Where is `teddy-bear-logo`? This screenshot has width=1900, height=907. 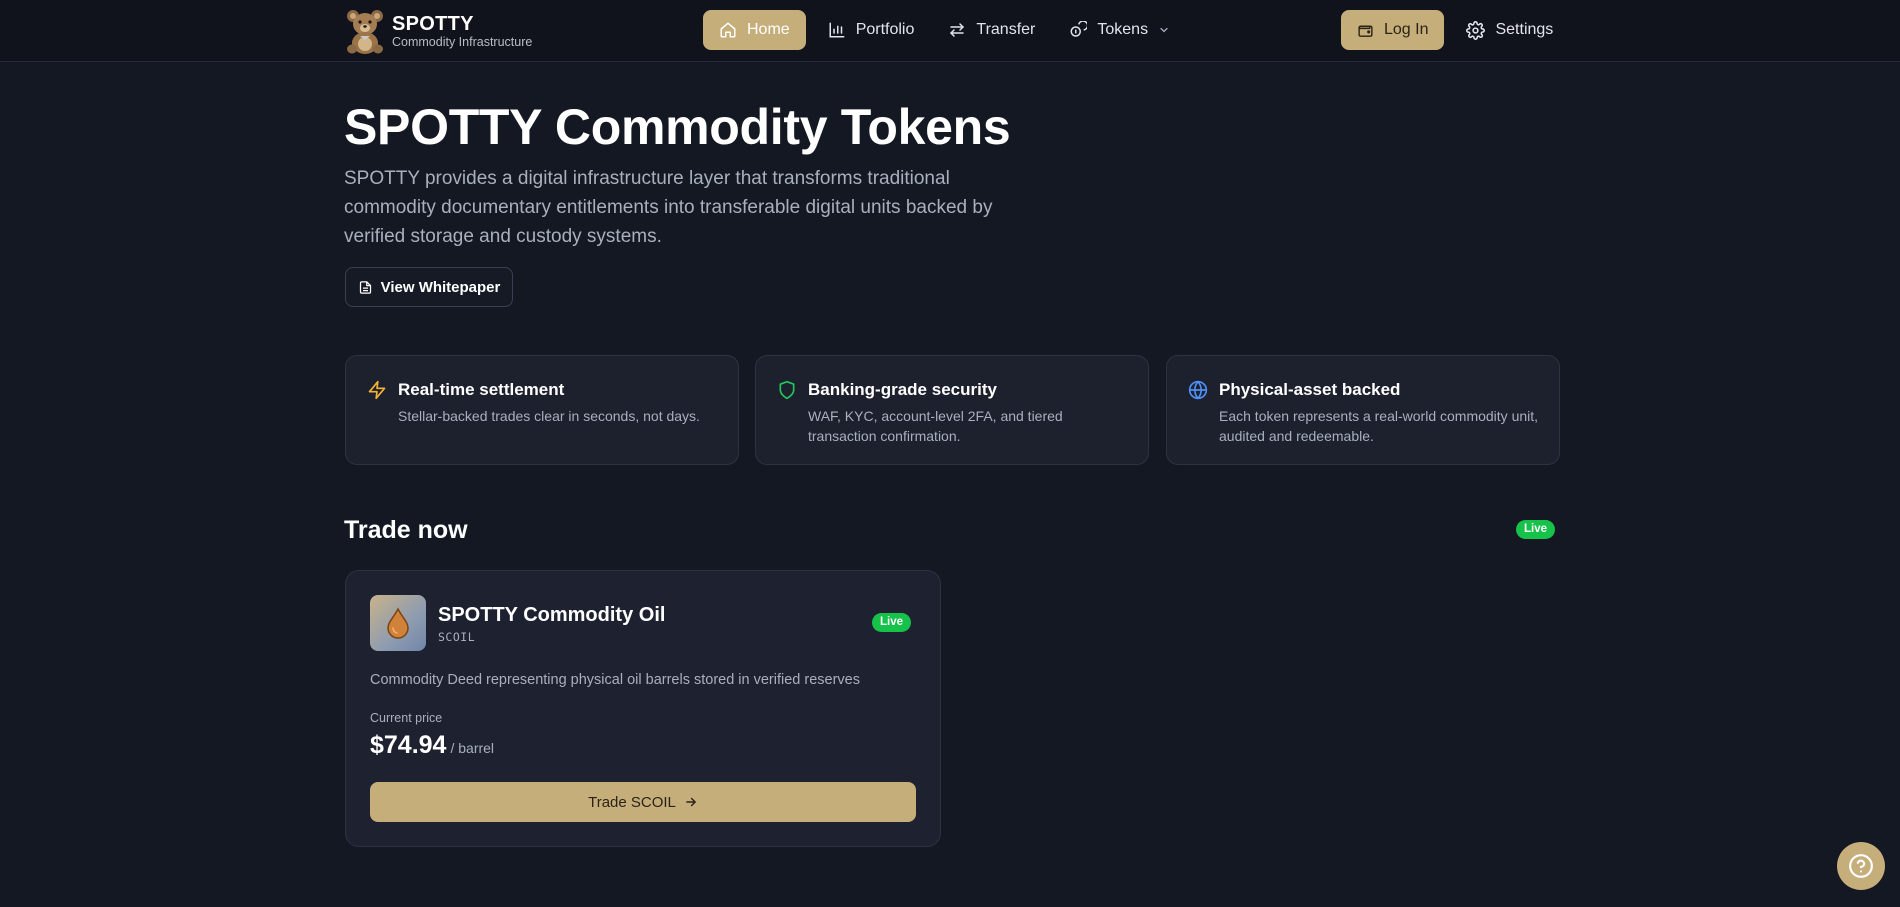
teddy-bear-logo is located at coordinates (366, 31).